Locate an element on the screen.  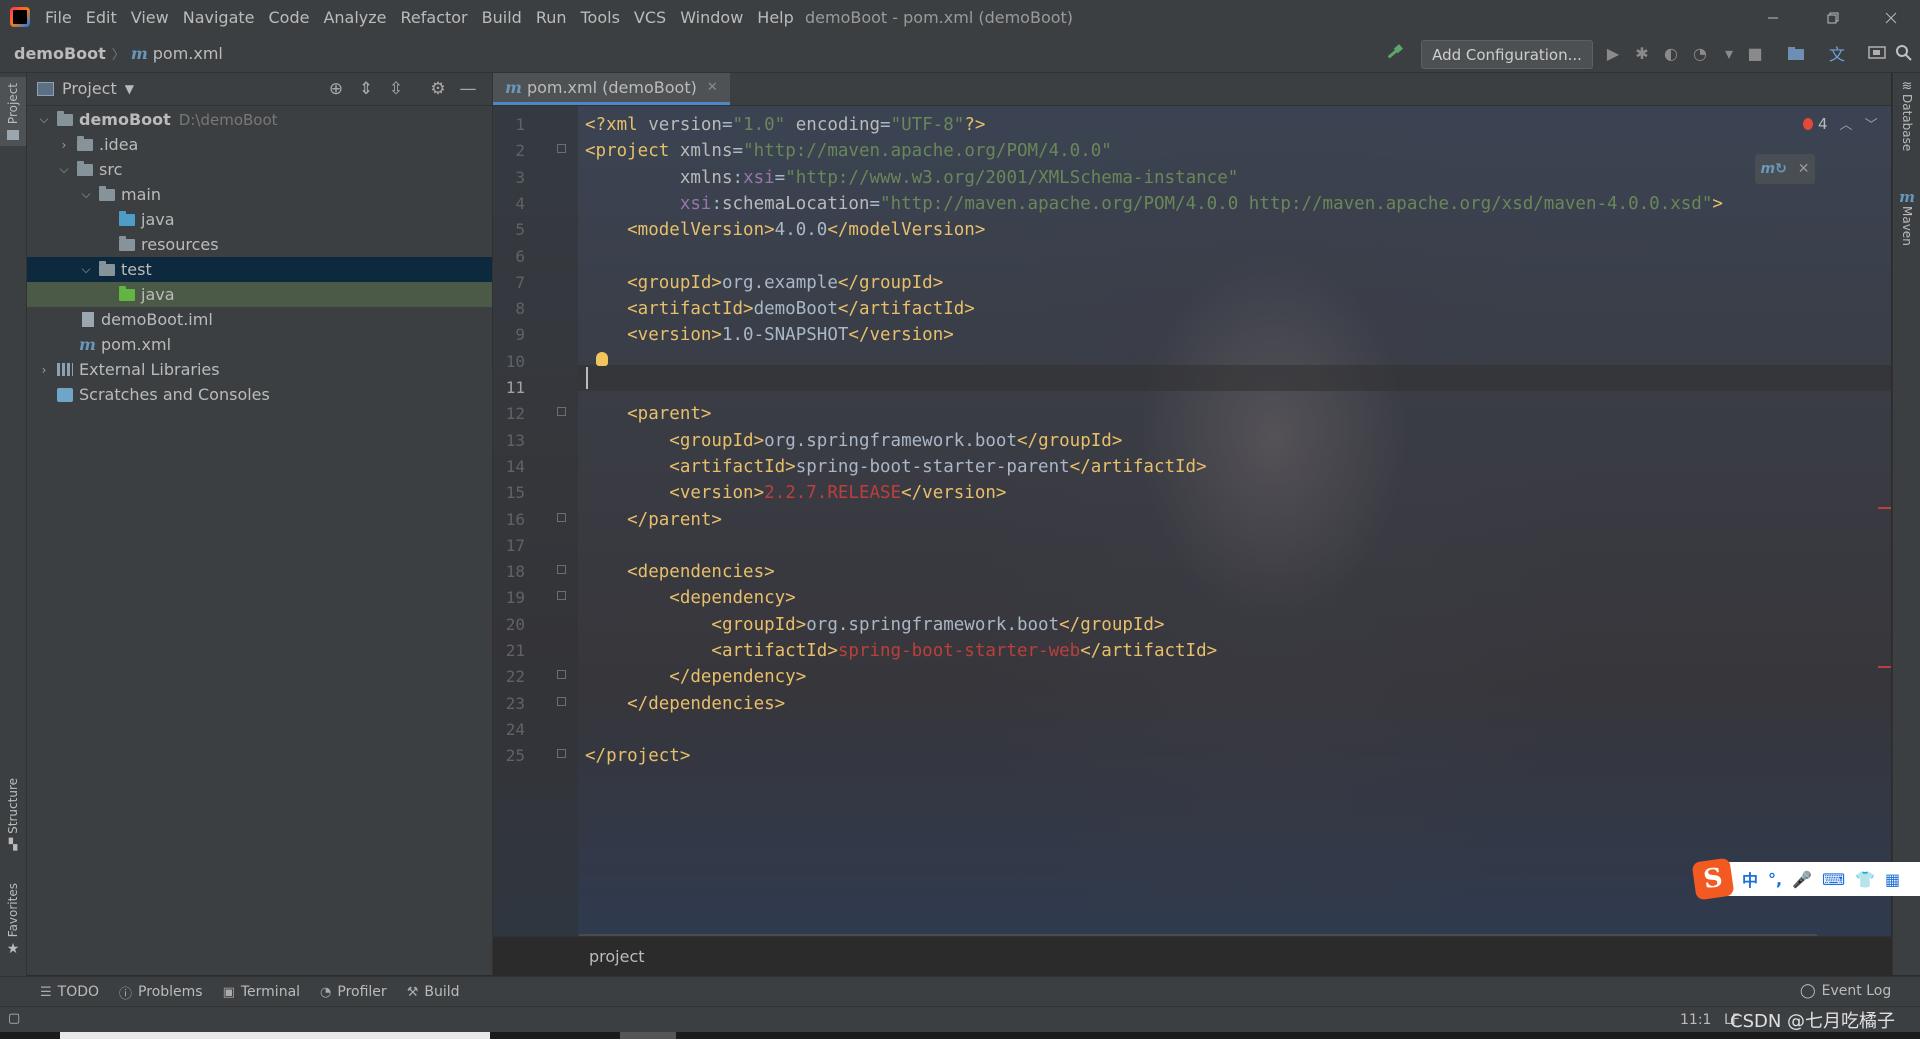
line-number: 12 is located at coordinates (509, 414).